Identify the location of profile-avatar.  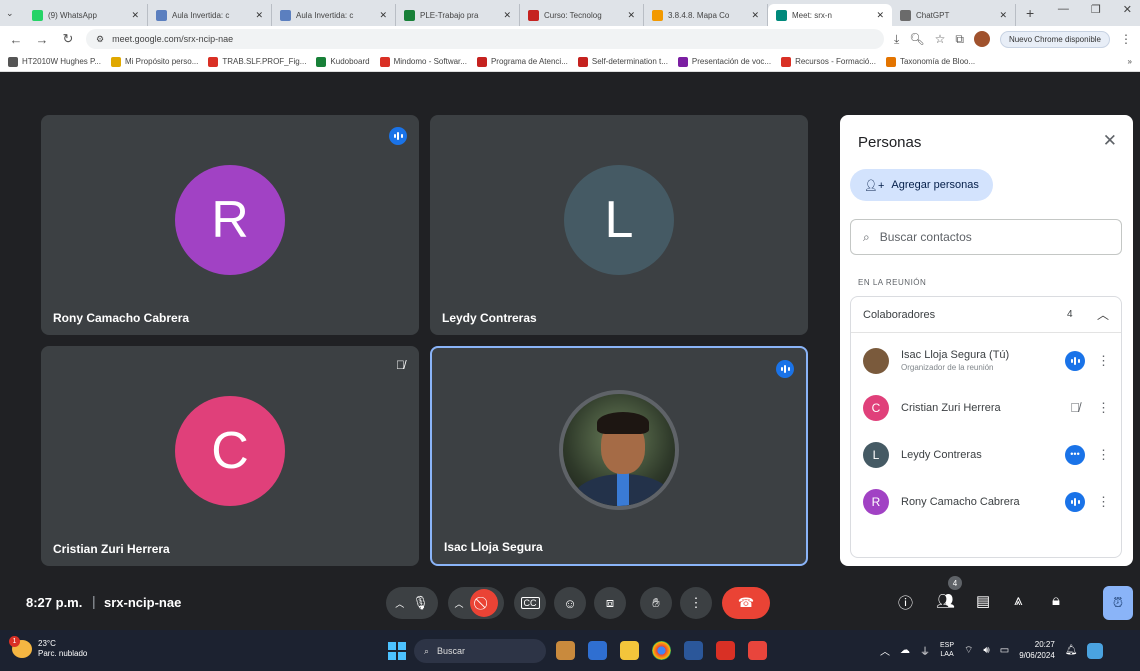
(981, 39).